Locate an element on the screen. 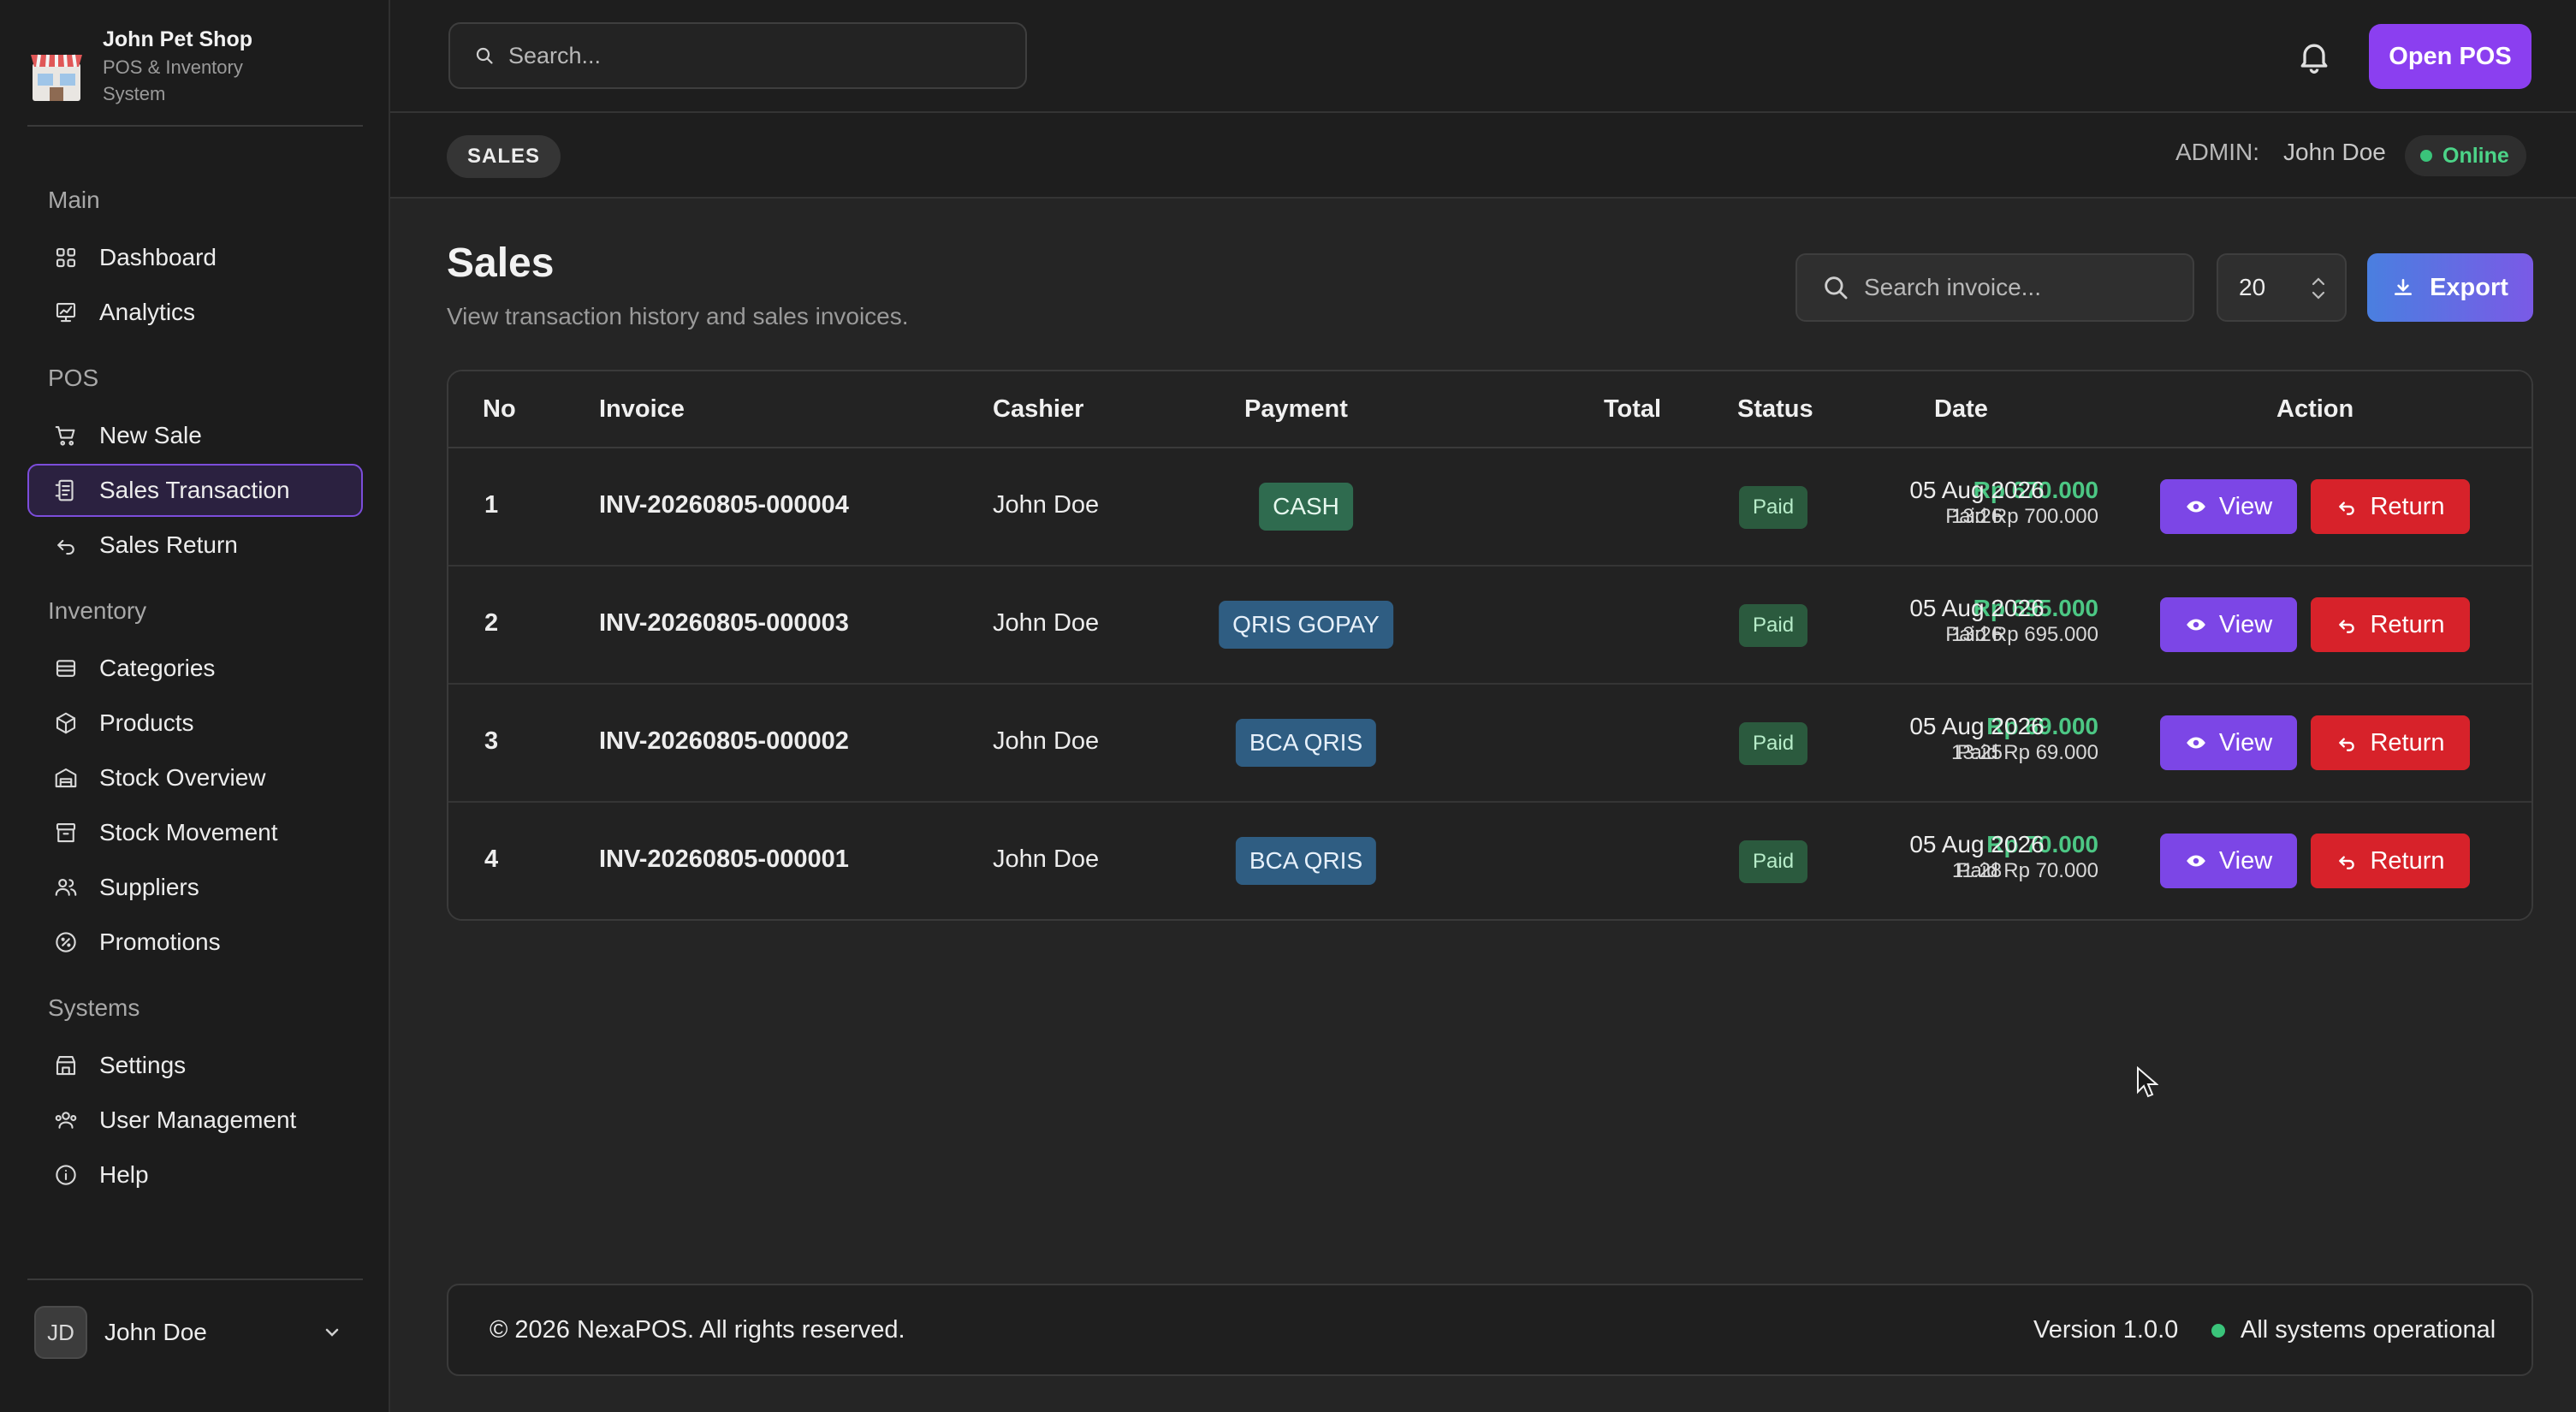  export-button: Export is located at coordinates (2450, 287).